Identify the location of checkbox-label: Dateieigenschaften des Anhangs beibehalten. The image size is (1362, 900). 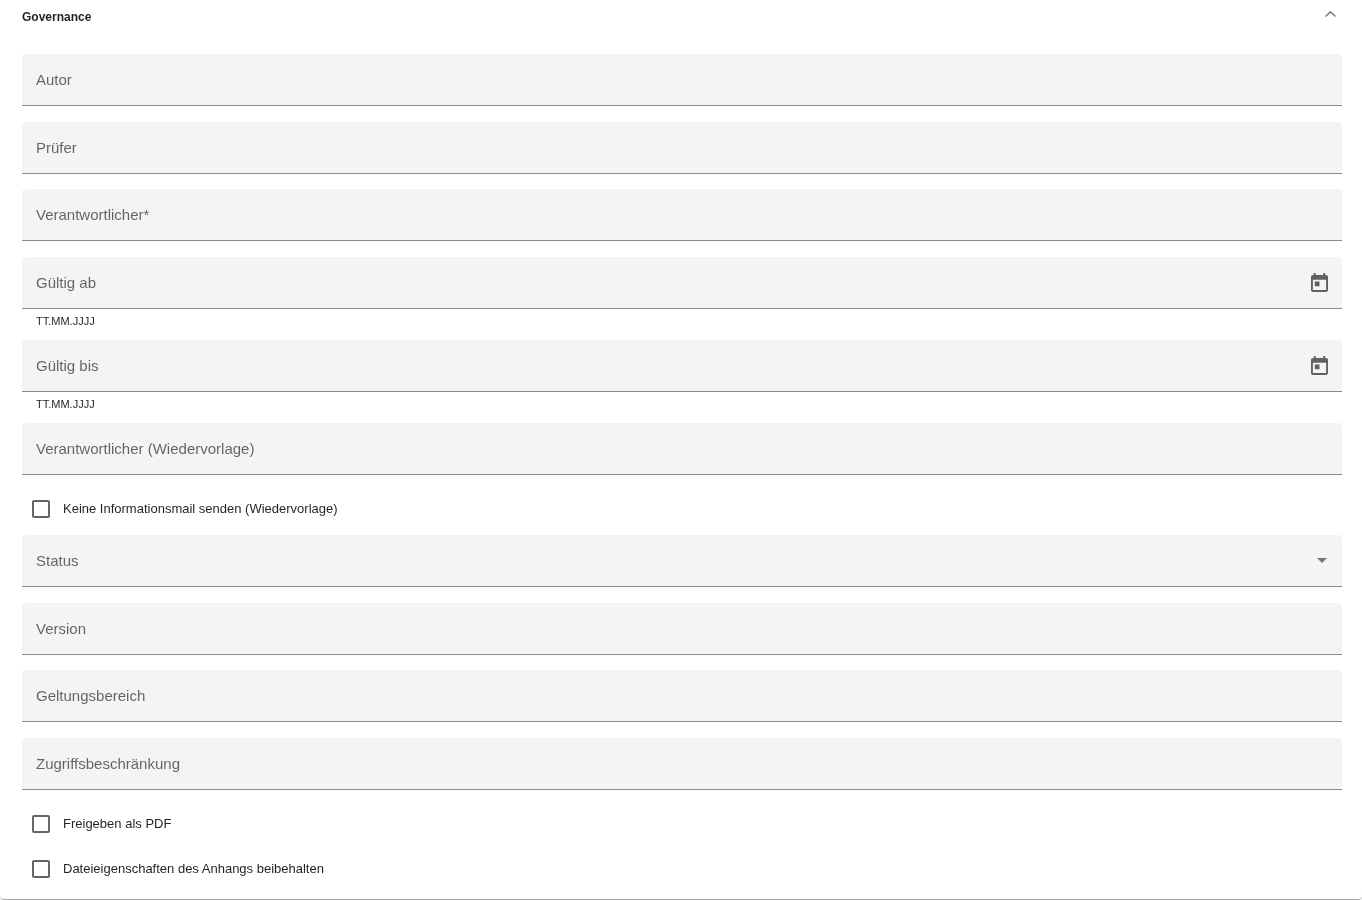
(193, 868).